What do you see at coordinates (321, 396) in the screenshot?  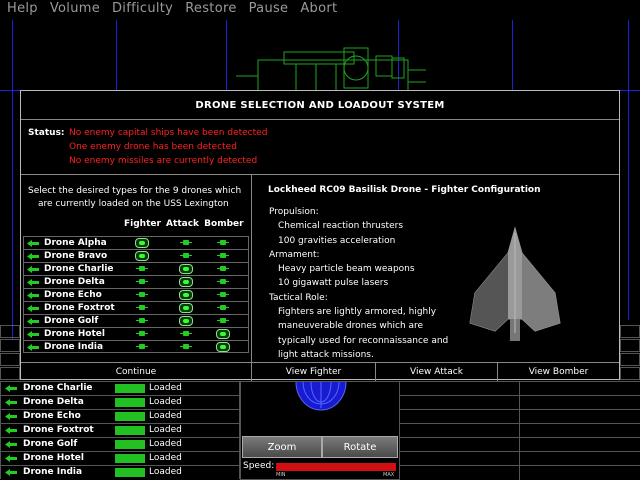 I see `viewer-globe` at bounding box center [321, 396].